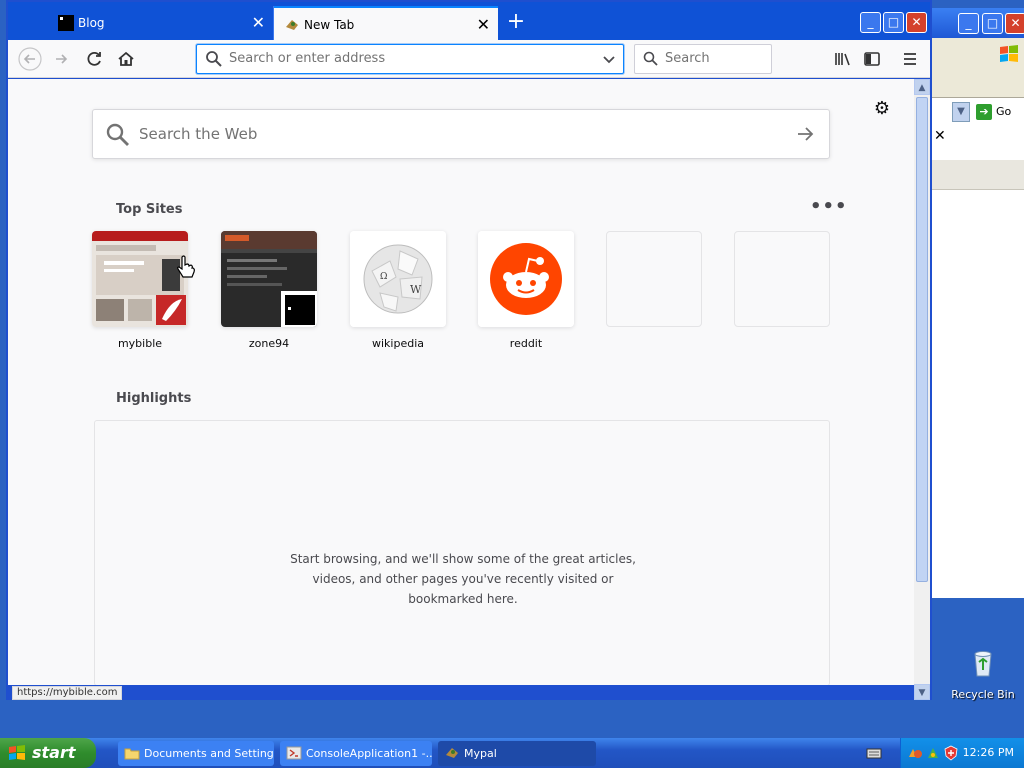  What do you see at coordinates (516, 22) in the screenshot?
I see `new-tab-button: +` at bounding box center [516, 22].